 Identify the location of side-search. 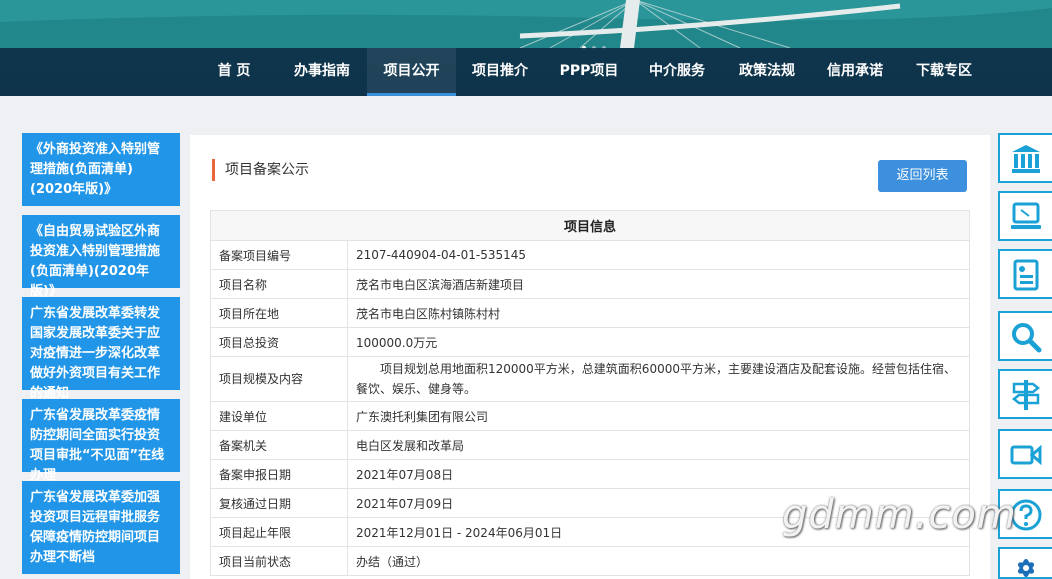
(1025, 336).